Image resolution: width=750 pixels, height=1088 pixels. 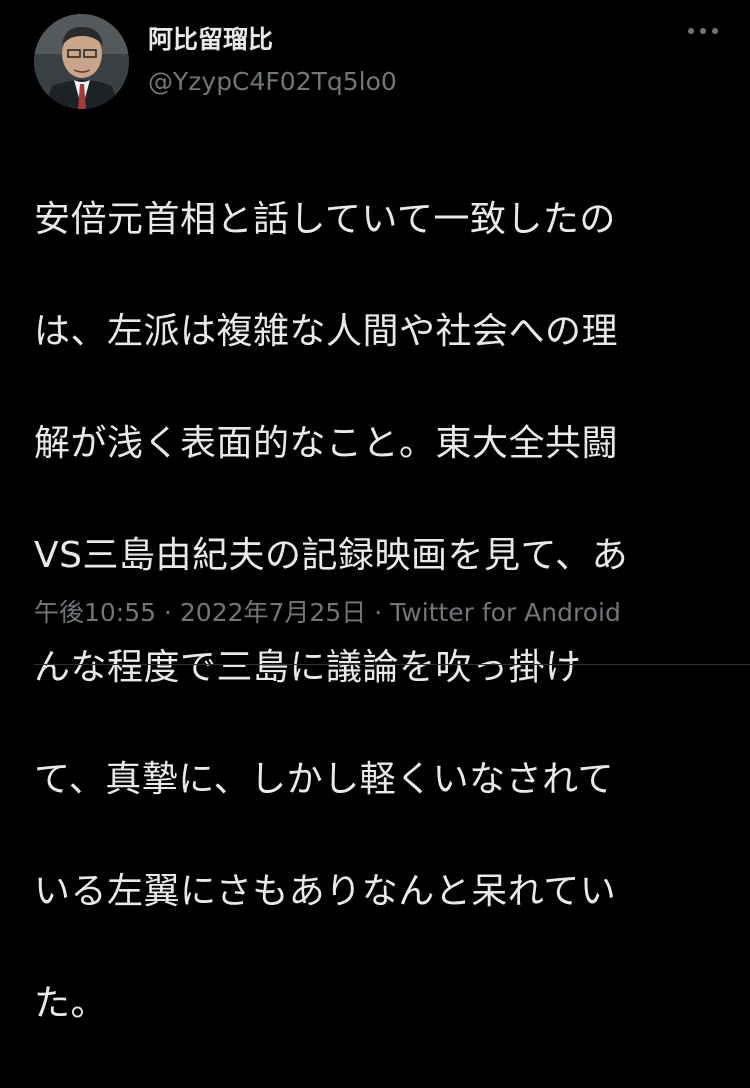 I want to click on tweet-header: 阿比留瑠比 @YzypC4F02Tq5lo0, so click(x=379, y=61).